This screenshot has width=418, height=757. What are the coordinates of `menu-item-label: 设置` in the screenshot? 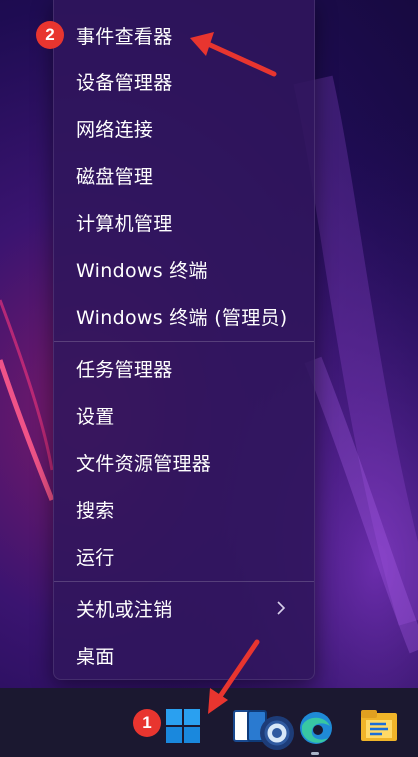 It's located at (95, 416).